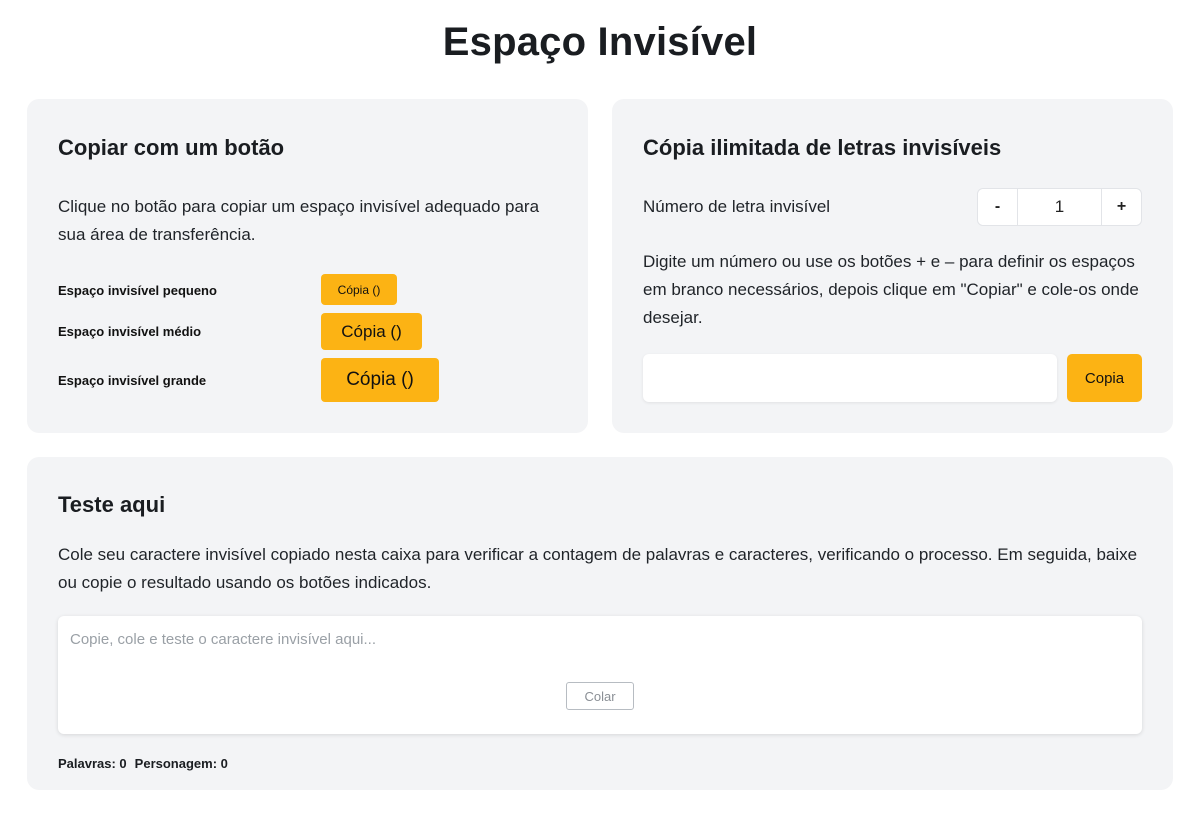 The image size is (1200, 821). What do you see at coordinates (600, 696) in the screenshot?
I see `paste-button: Colar` at bounding box center [600, 696].